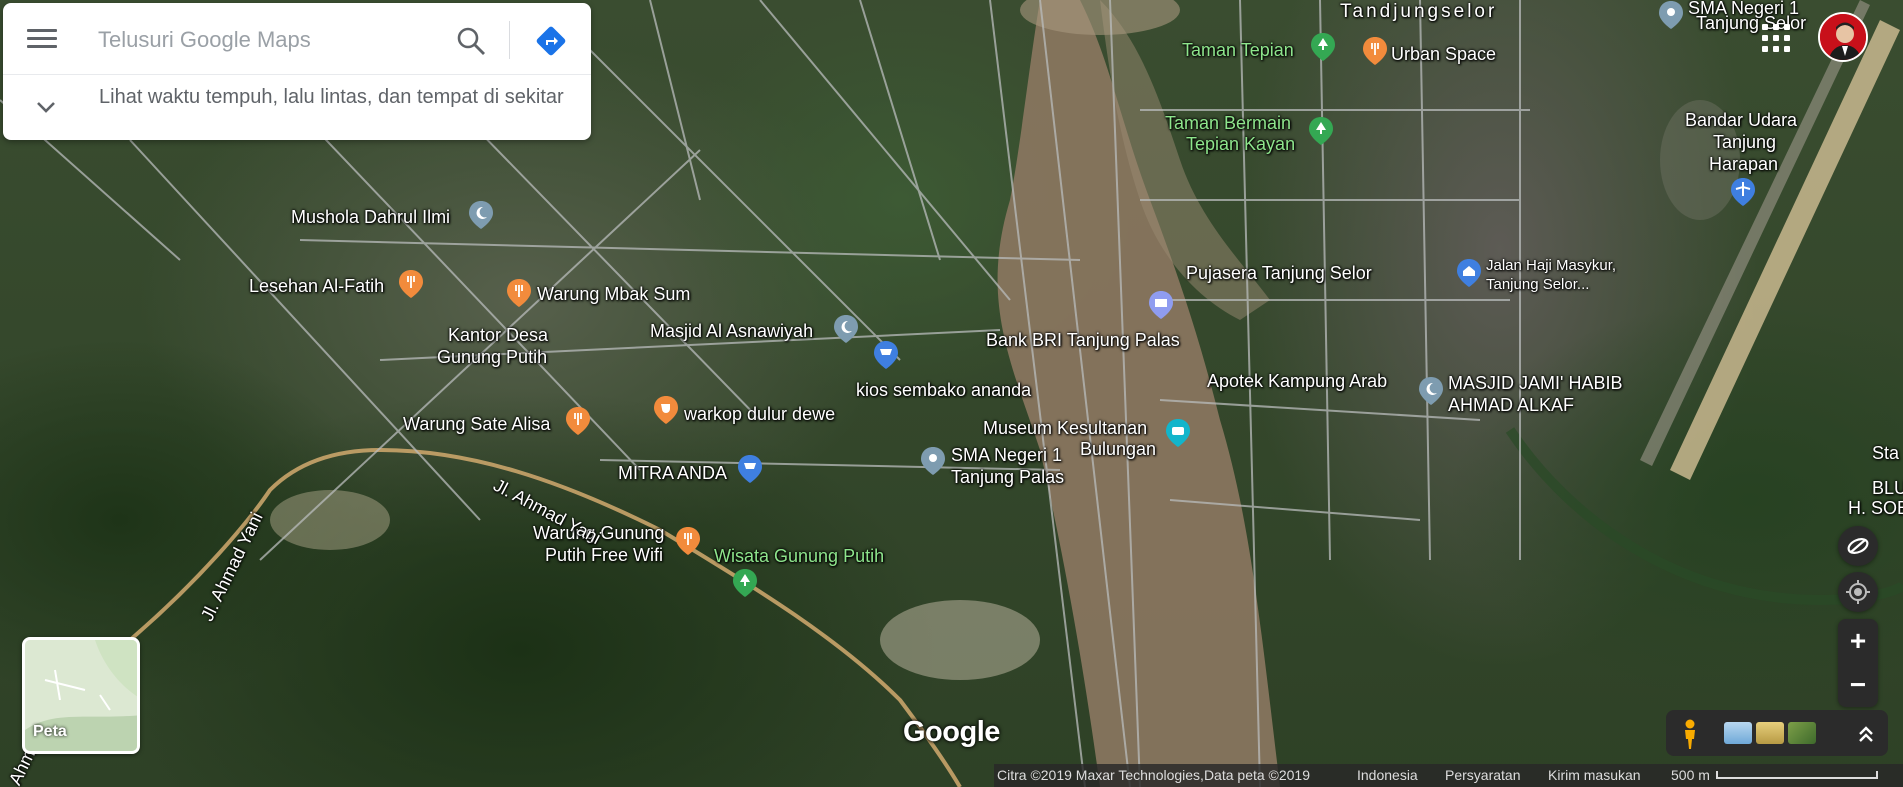  Describe the element at coordinates (1238, 50) in the screenshot. I see `place-label-taman-tepian: Taman Tepian` at that location.